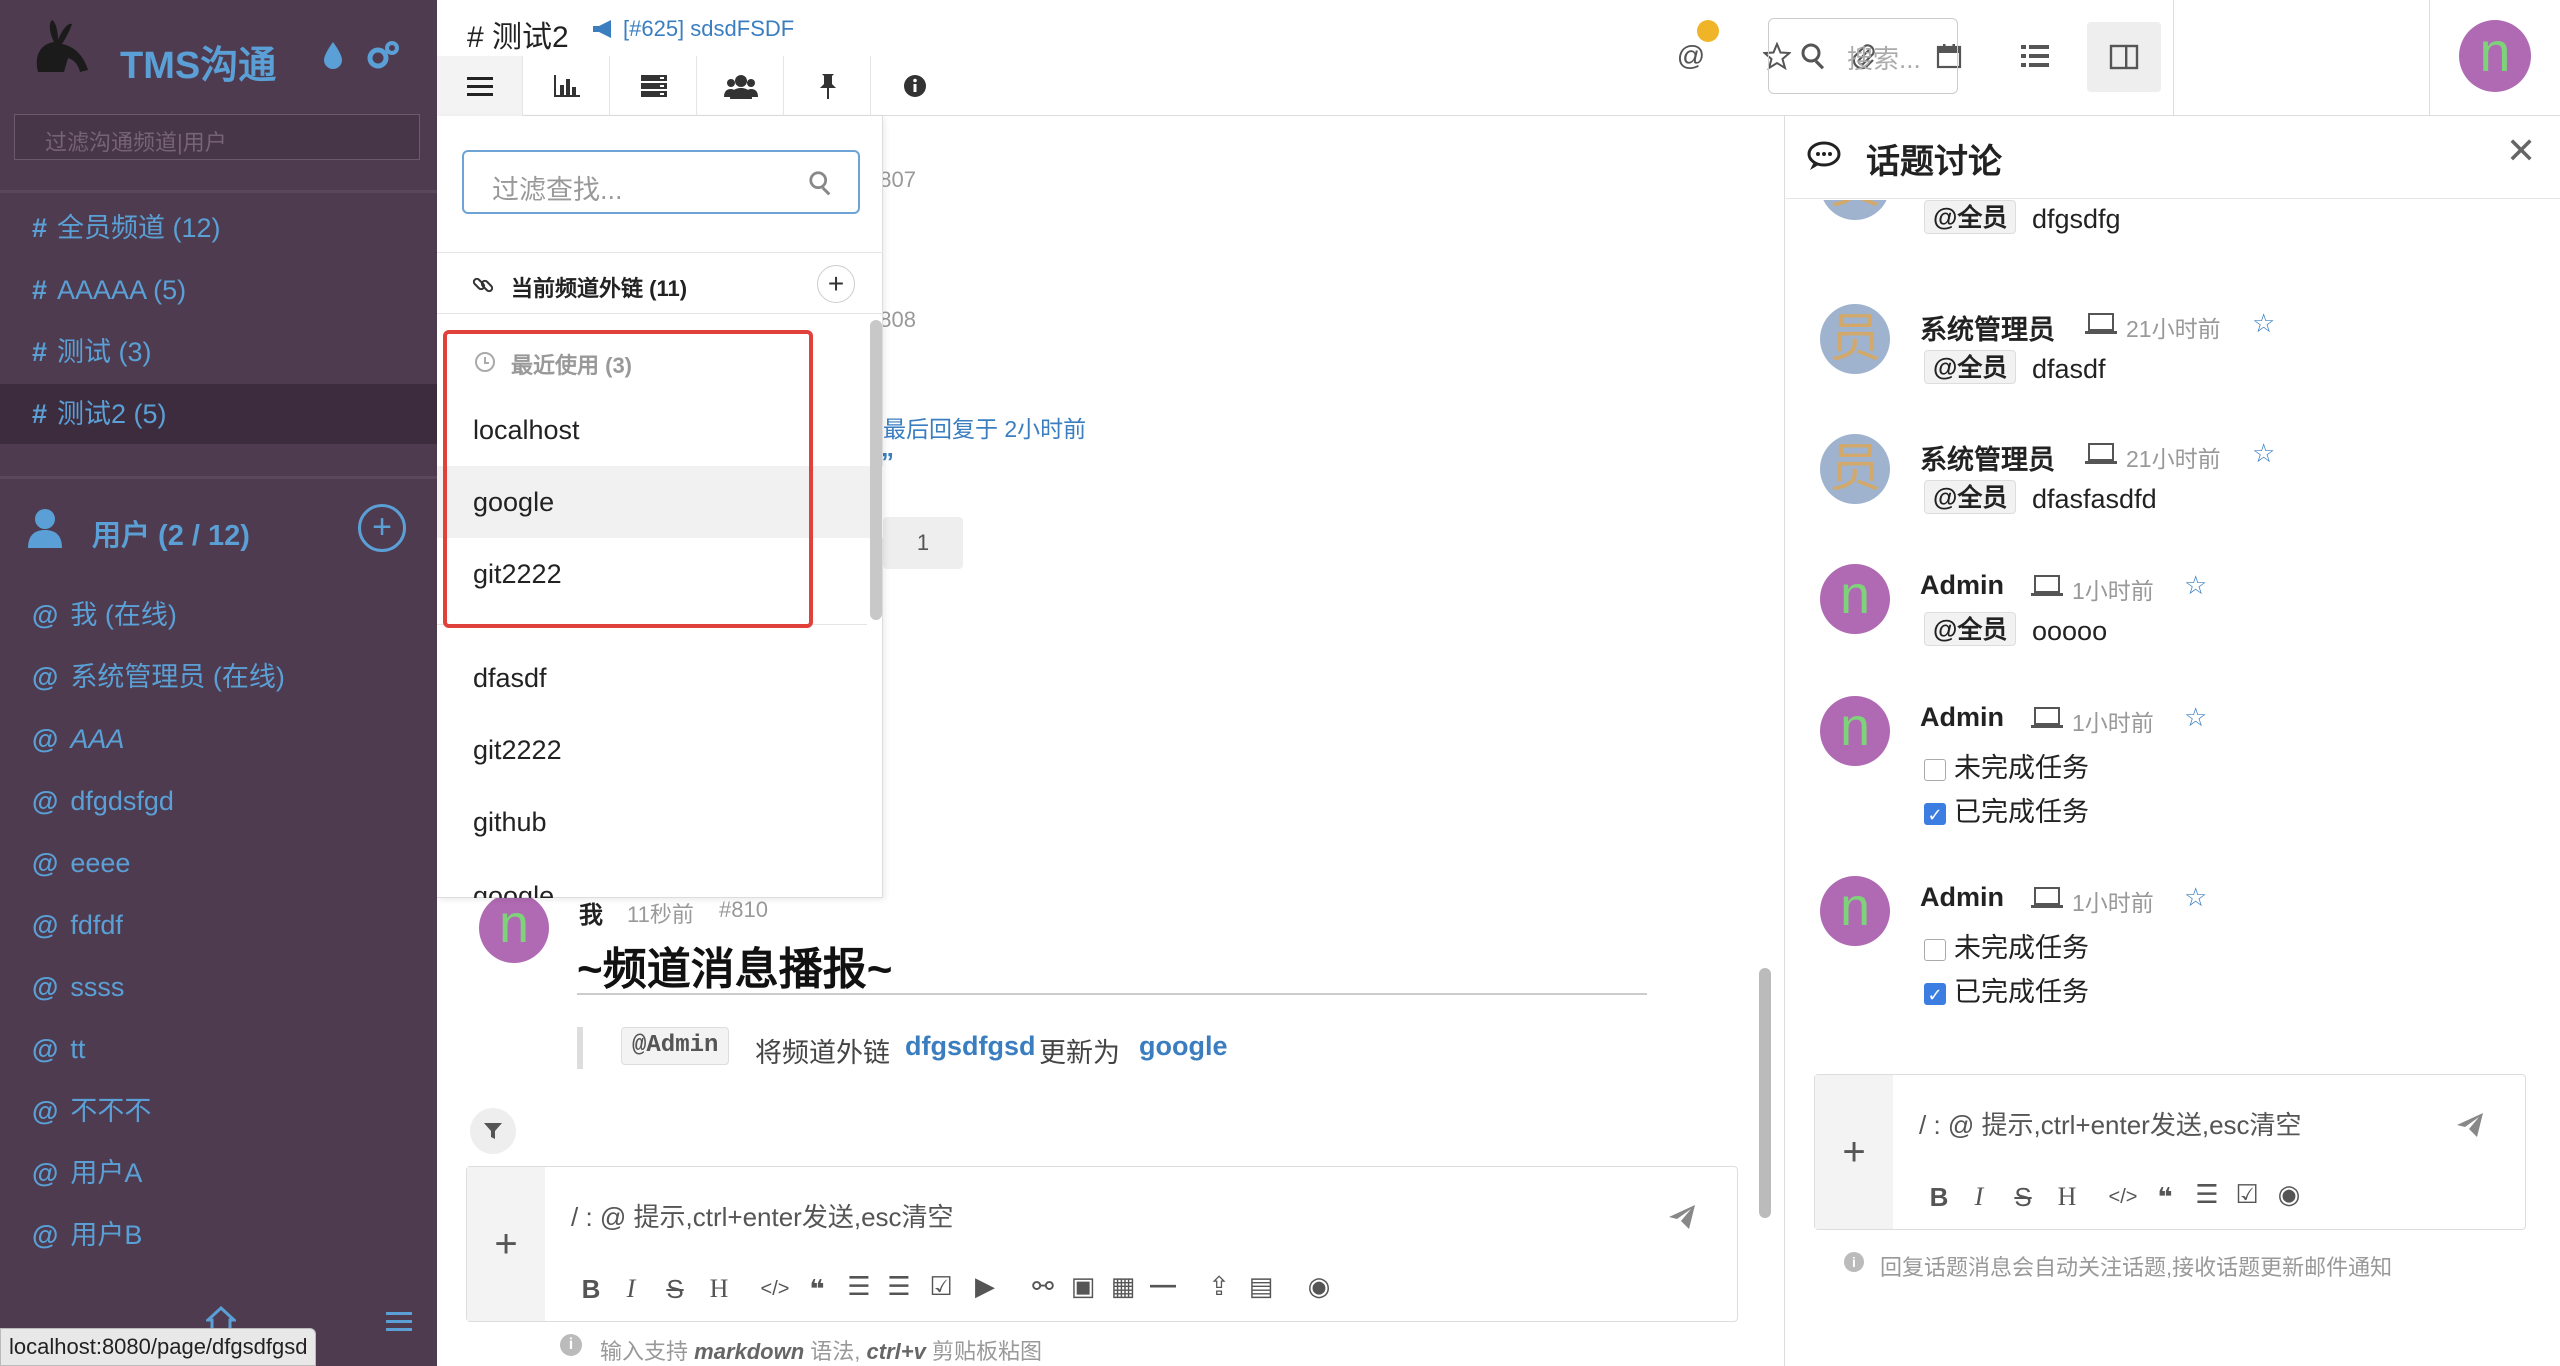  What do you see at coordinates (915, 86) in the screenshot?
I see `tab-info` at bounding box center [915, 86].